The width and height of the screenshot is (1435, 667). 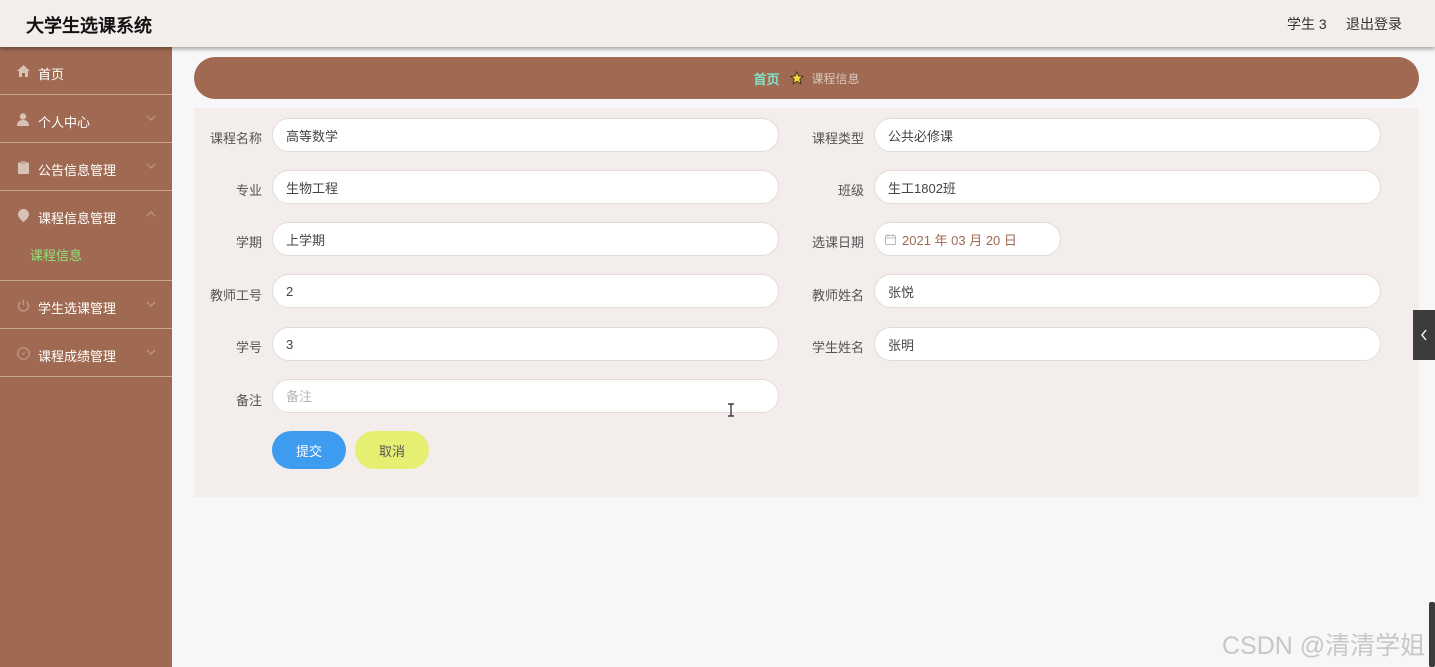 What do you see at coordinates (835, 78) in the screenshot?
I see `breadcrumb-current: 课程信息` at bounding box center [835, 78].